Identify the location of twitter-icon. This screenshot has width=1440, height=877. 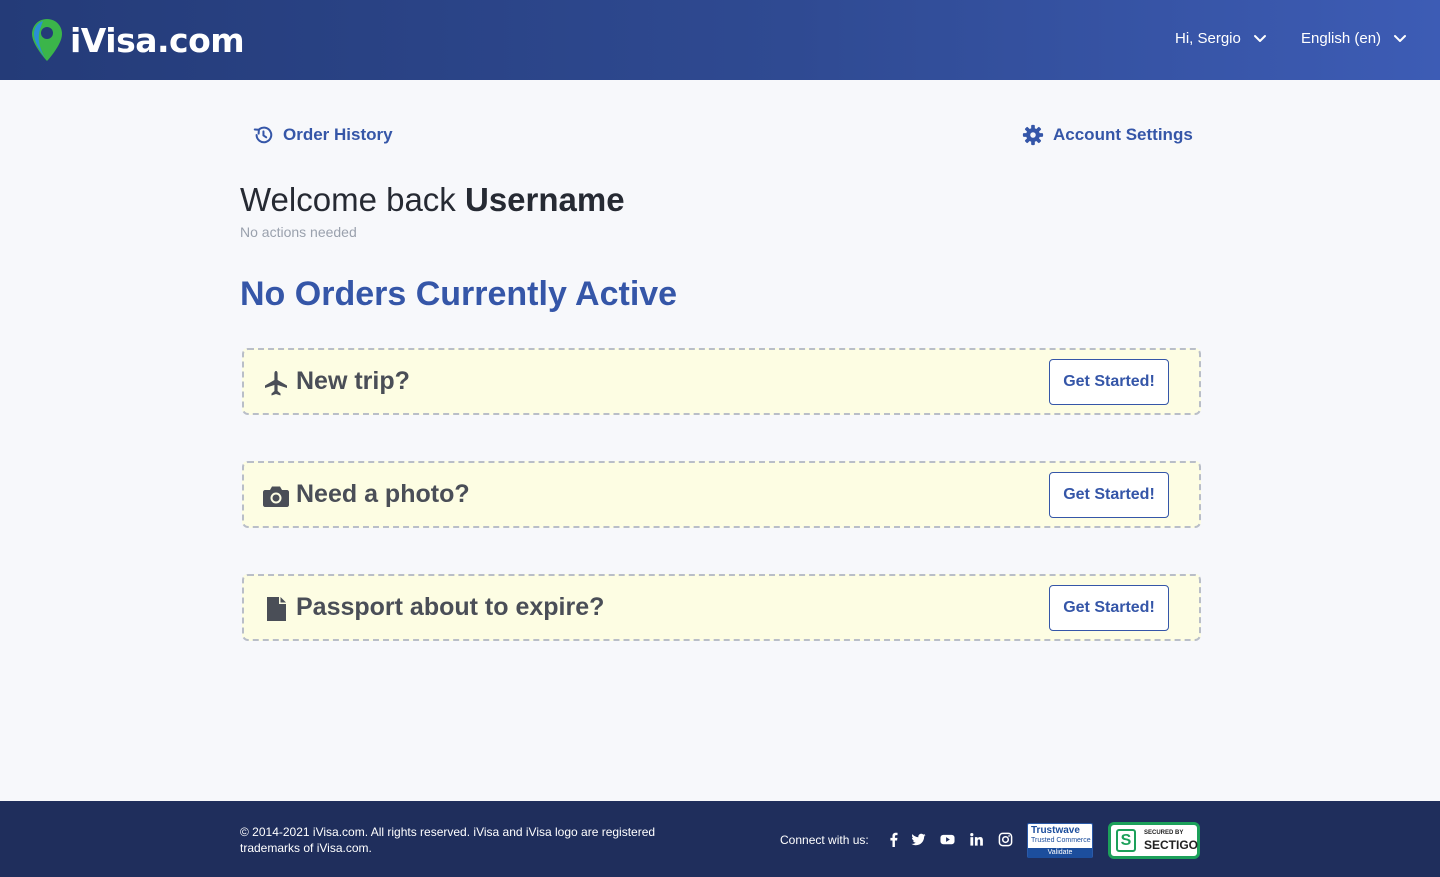
(918, 839).